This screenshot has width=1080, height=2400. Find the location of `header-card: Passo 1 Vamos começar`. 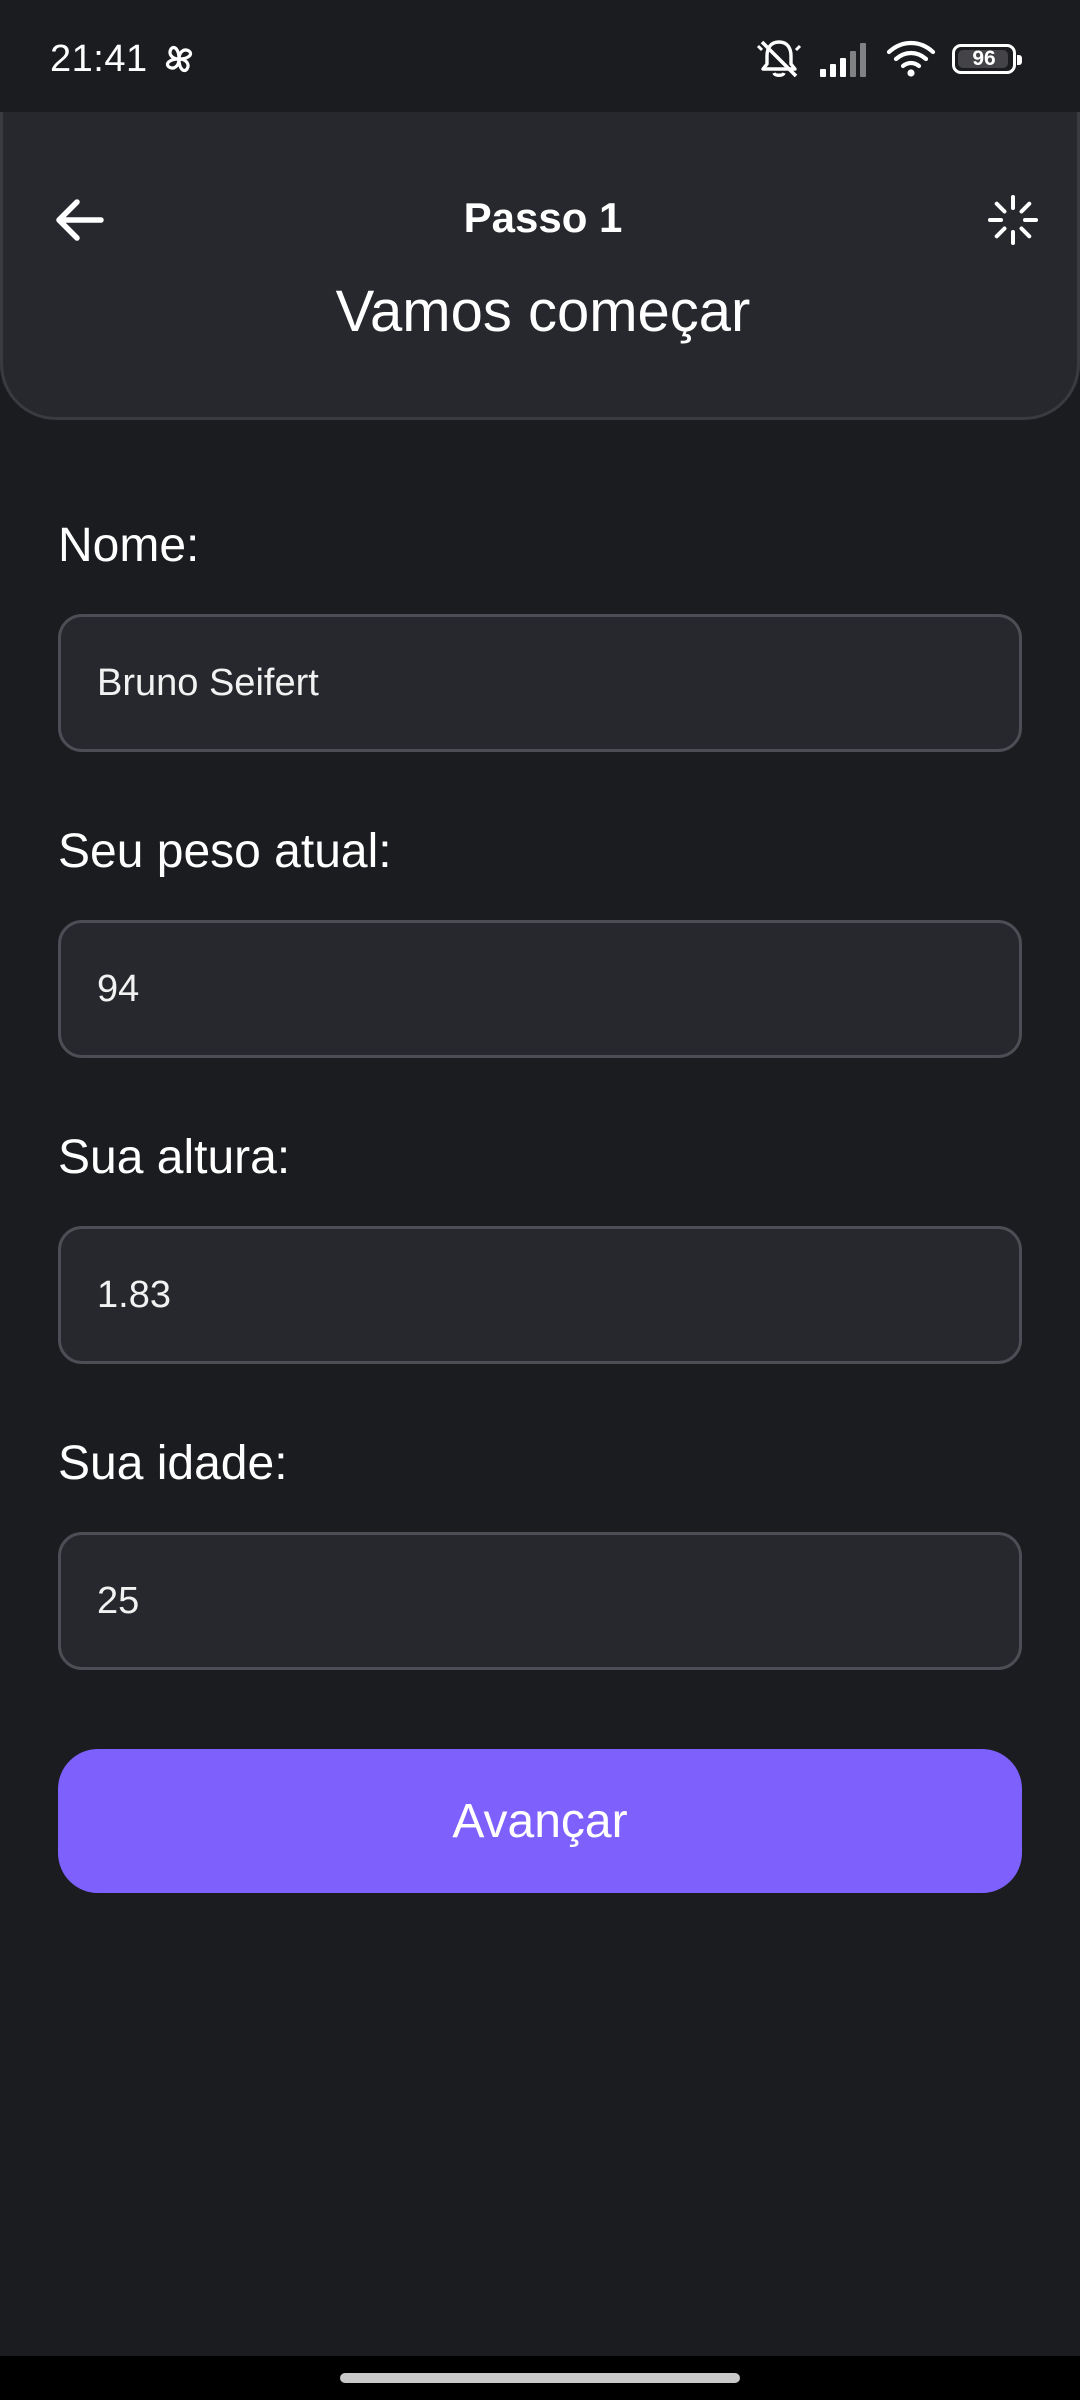

header-card: Passo 1 Vamos começar is located at coordinates (540, 266).